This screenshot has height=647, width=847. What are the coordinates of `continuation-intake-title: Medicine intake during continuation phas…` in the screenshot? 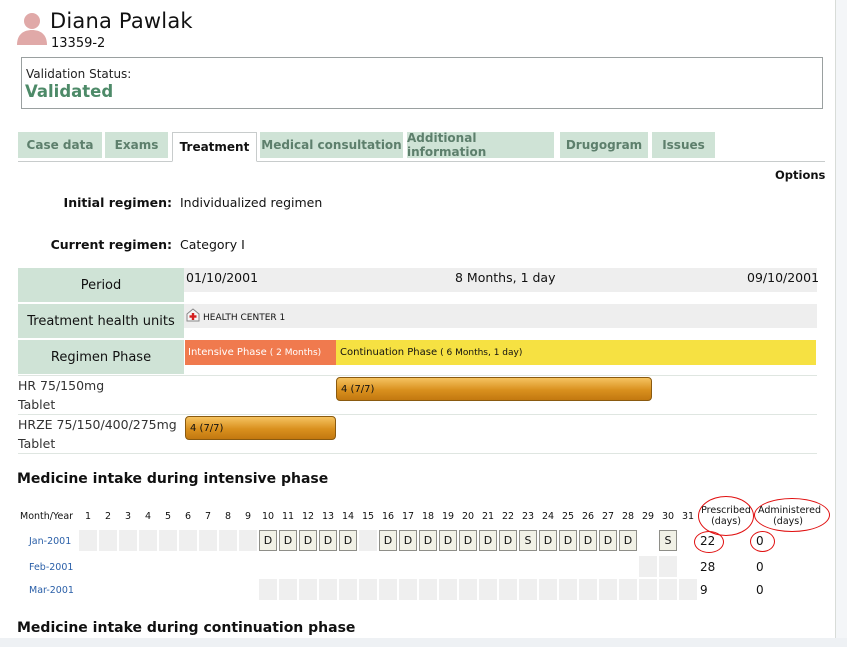 It's located at (186, 628).